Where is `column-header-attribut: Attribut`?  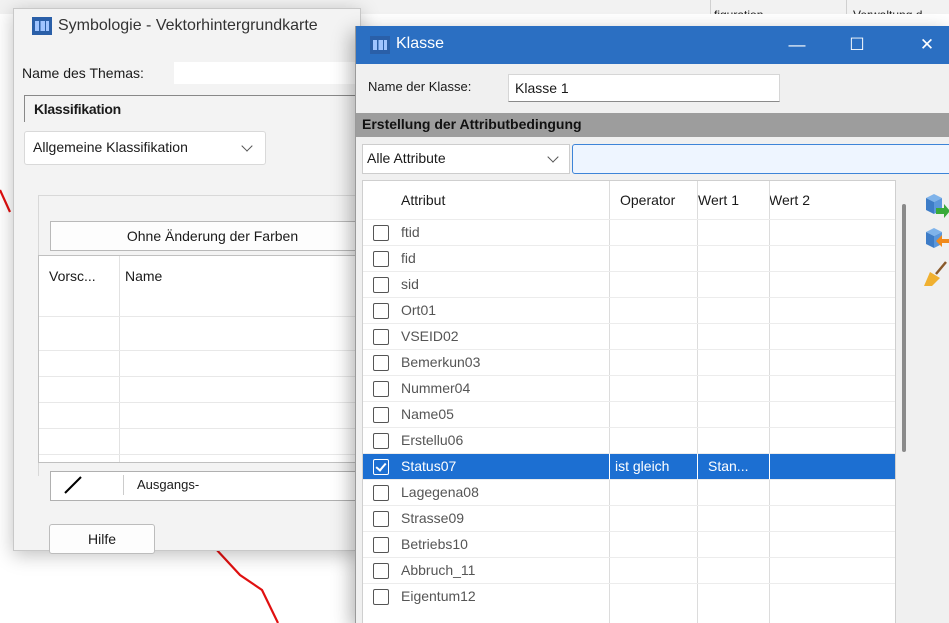
column-header-attribut: Attribut is located at coordinates (423, 200).